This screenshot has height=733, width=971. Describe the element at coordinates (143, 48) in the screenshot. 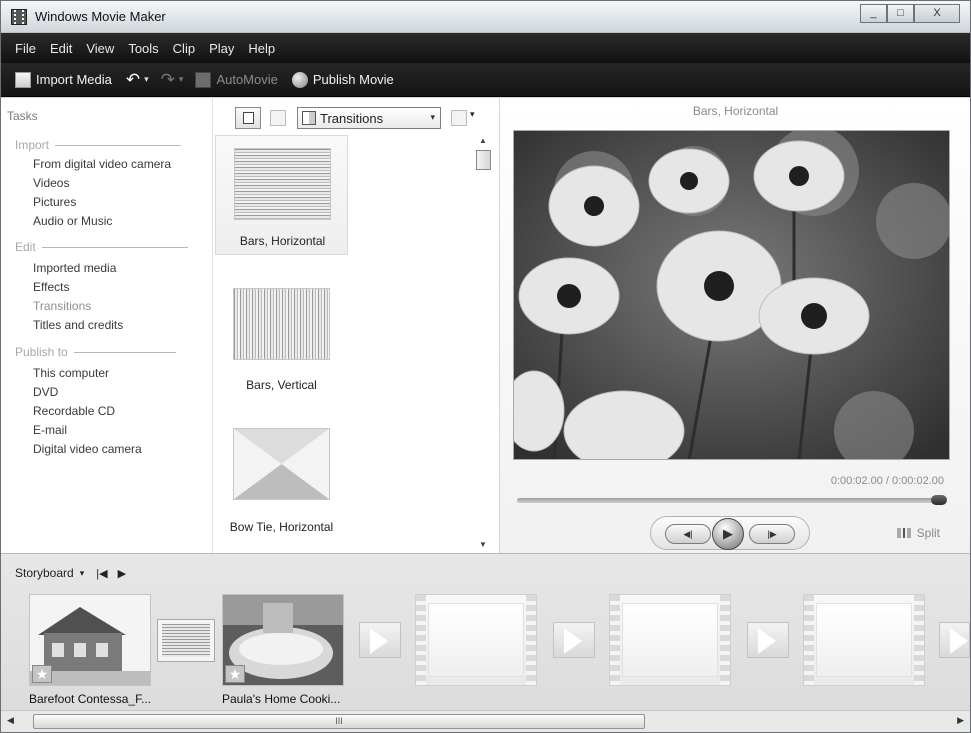

I see `menu-tools: Tools` at that location.